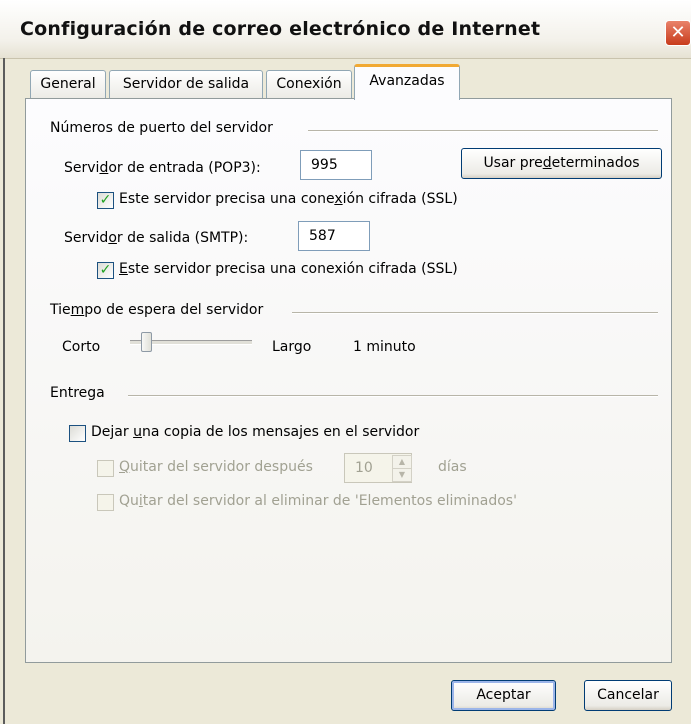 The image size is (691, 724). What do you see at coordinates (156, 238) in the screenshot?
I see `outgoing-server-label: Servidor de salida (SMTP):` at bounding box center [156, 238].